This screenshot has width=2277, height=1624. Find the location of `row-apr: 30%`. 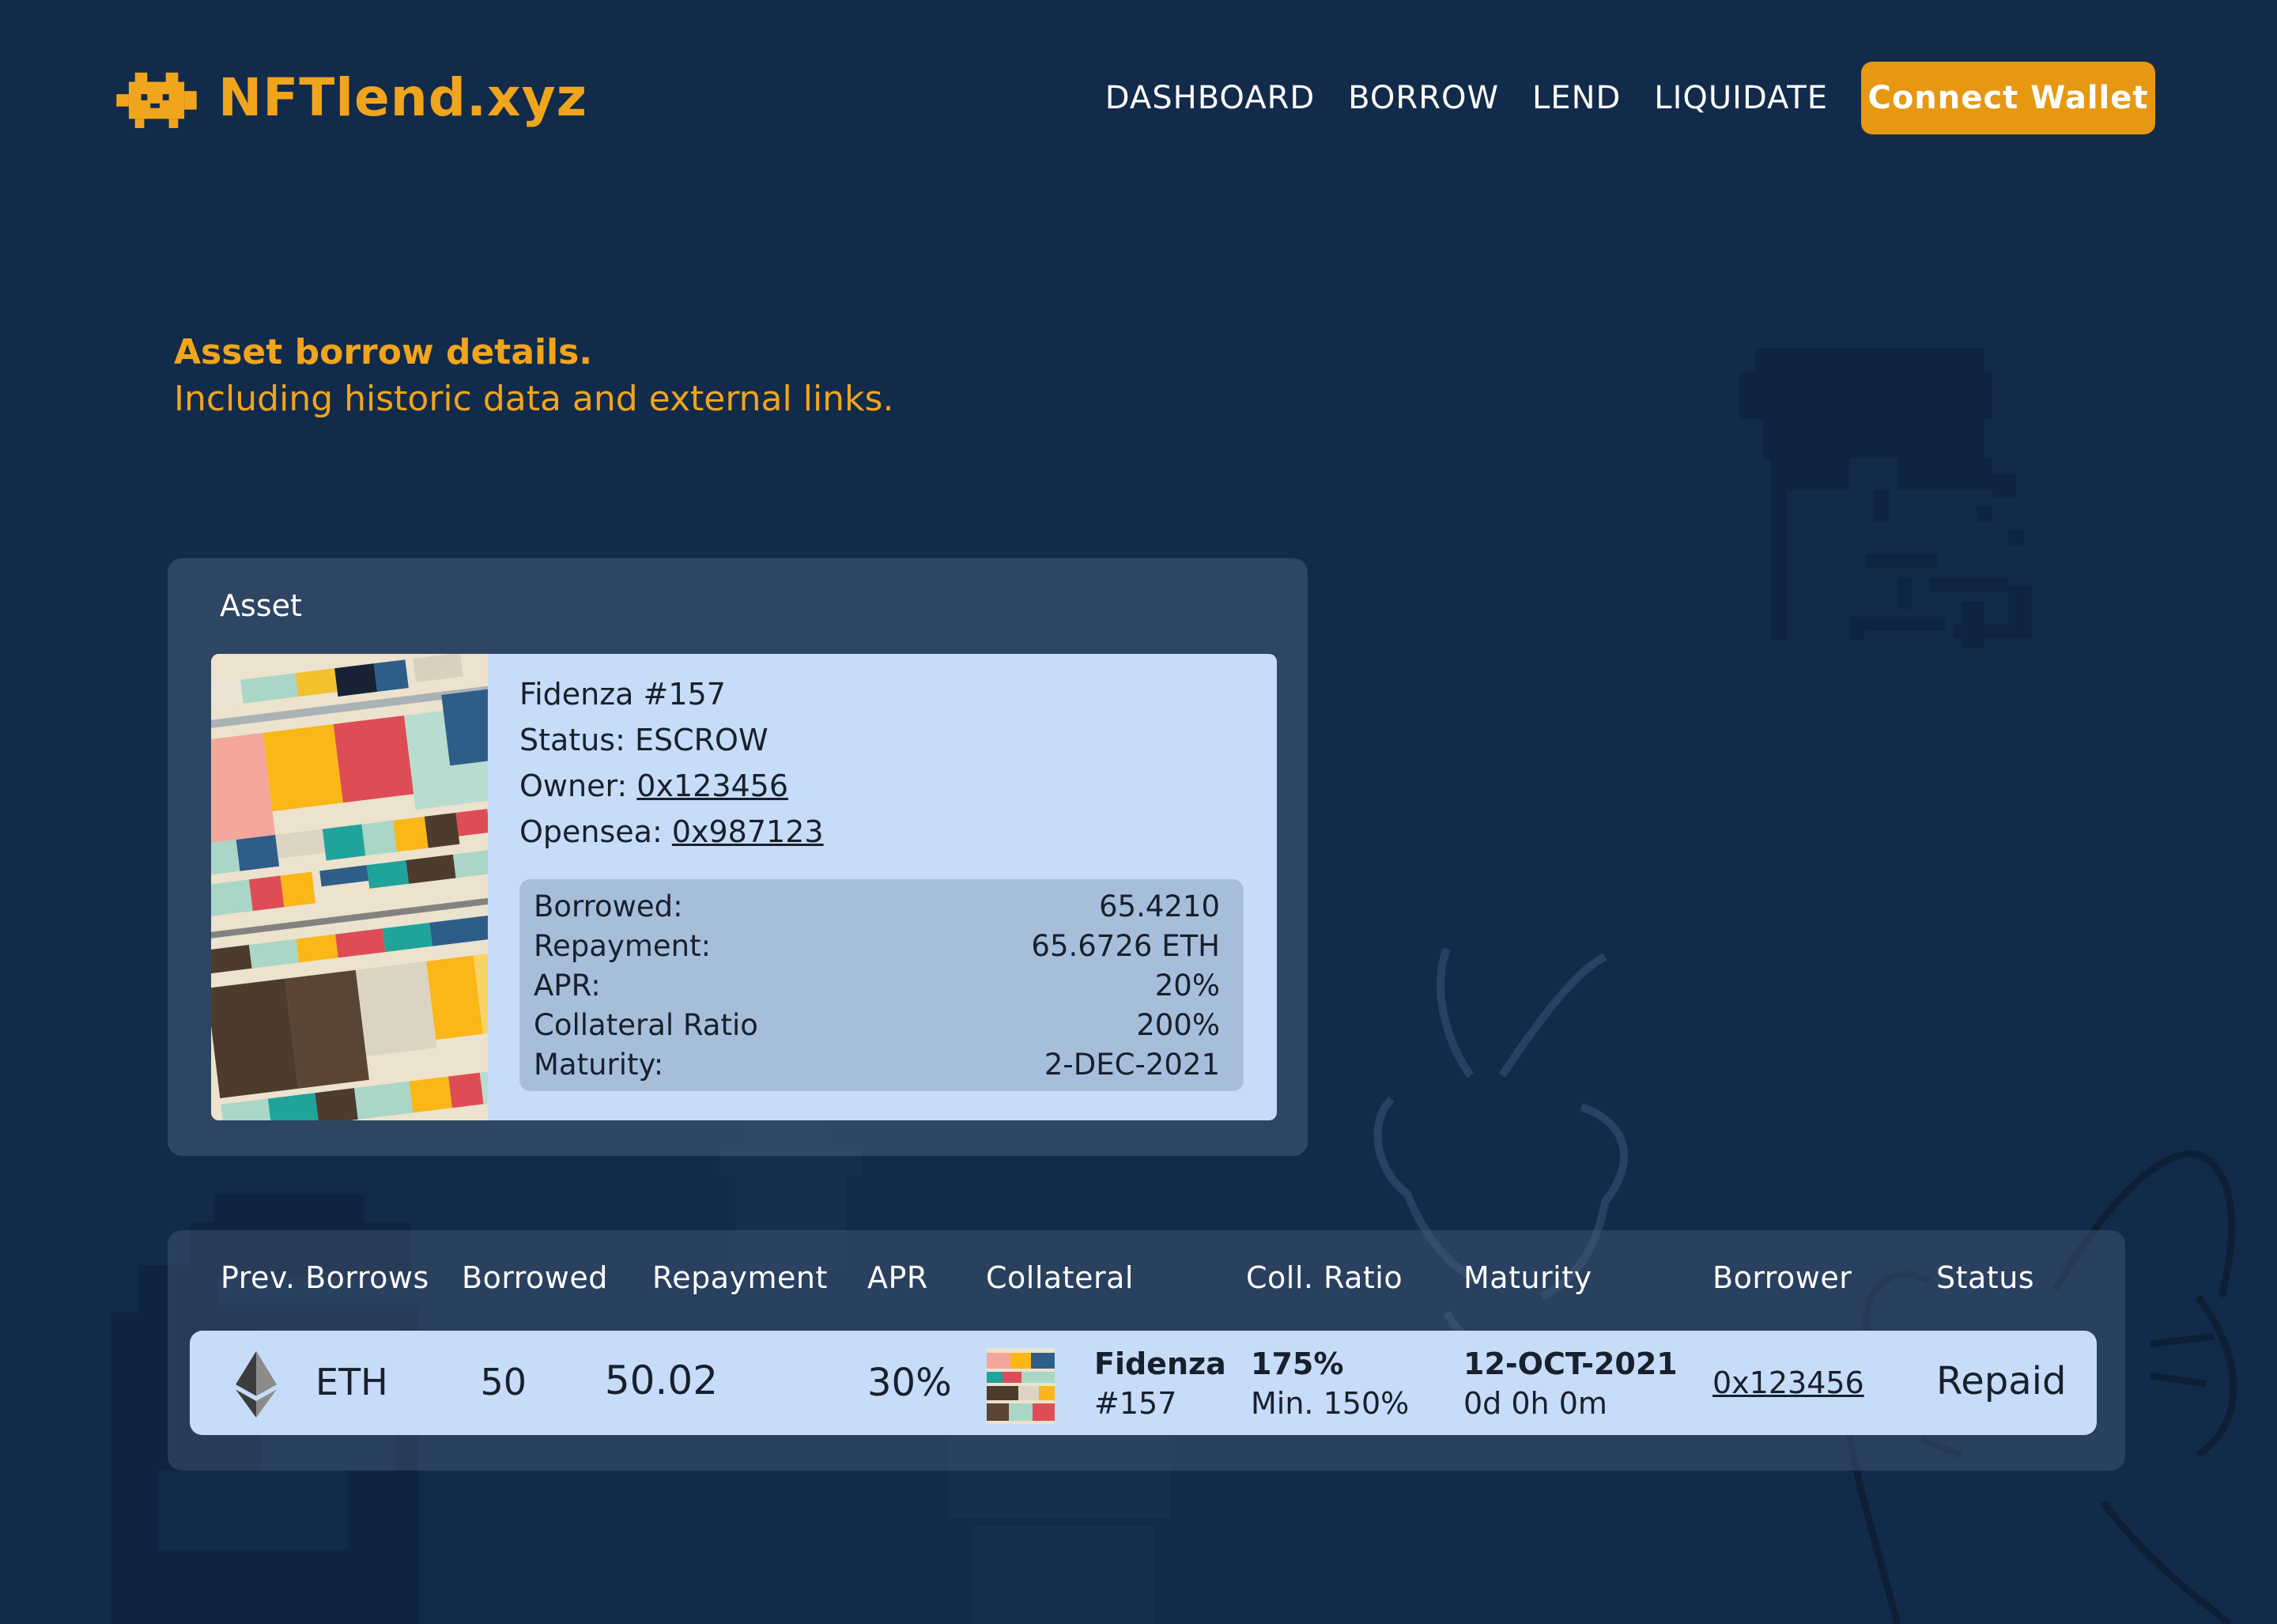

row-apr: 30% is located at coordinates (910, 1383).